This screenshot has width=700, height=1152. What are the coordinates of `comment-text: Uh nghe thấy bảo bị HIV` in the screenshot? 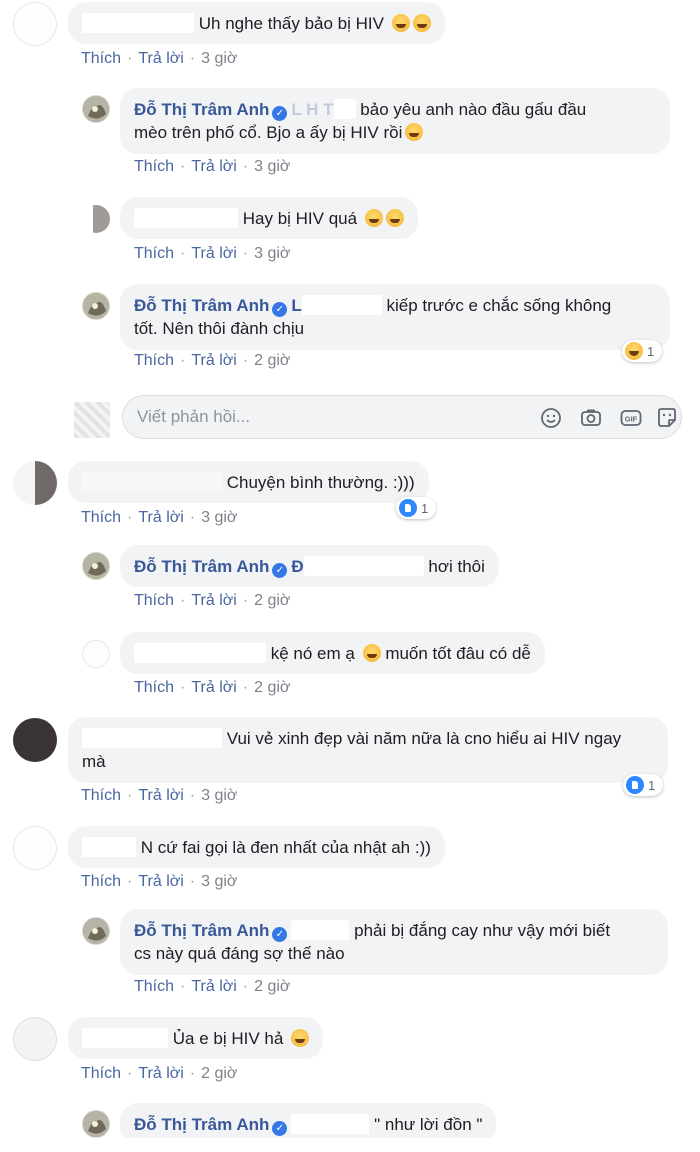 It's located at (291, 23).